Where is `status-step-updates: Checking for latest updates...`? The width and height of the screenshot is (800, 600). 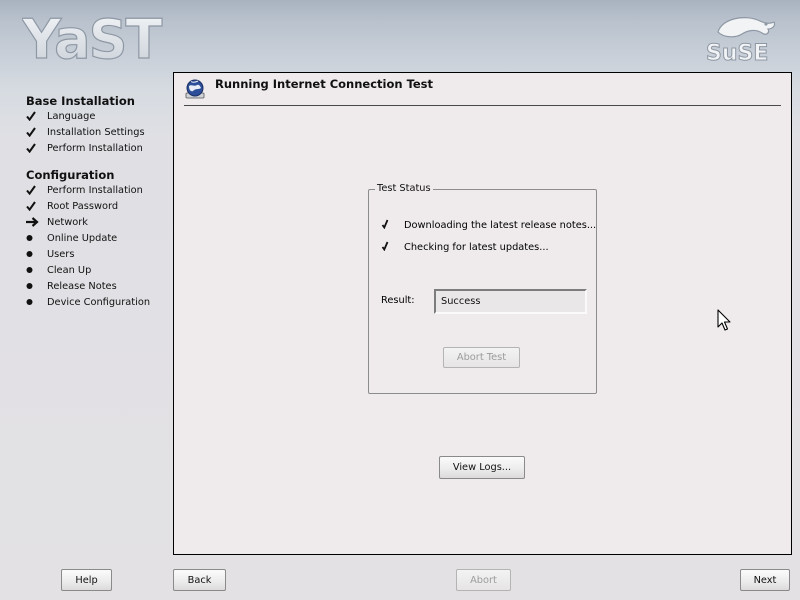 status-step-updates: Checking for latest updates... is located at coordinates (465, 247).